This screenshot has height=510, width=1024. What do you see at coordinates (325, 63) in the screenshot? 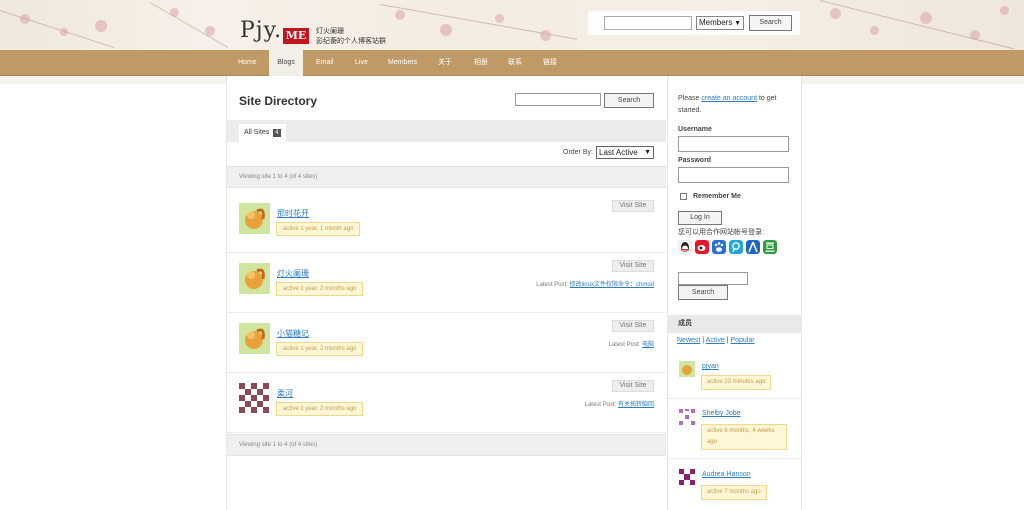
I see `nav-item-email: Email` at bounding box center [325, 63].